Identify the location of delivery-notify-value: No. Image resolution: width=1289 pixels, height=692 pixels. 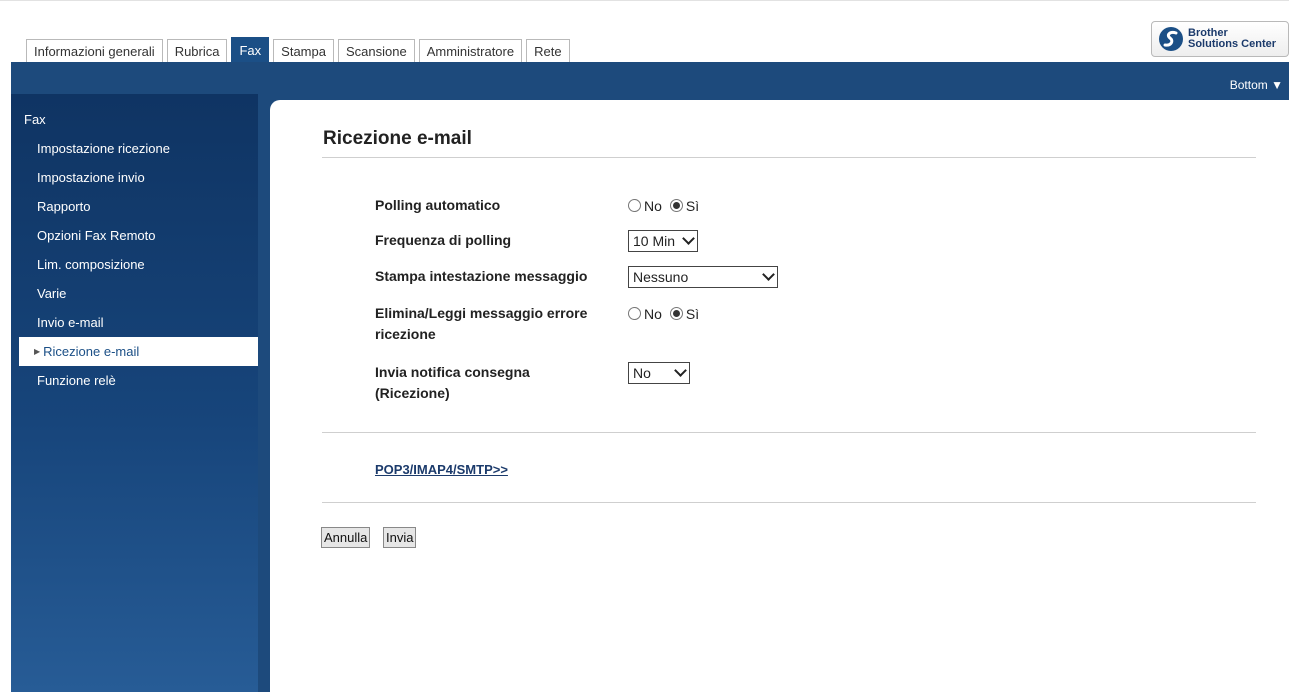
(642, 373).